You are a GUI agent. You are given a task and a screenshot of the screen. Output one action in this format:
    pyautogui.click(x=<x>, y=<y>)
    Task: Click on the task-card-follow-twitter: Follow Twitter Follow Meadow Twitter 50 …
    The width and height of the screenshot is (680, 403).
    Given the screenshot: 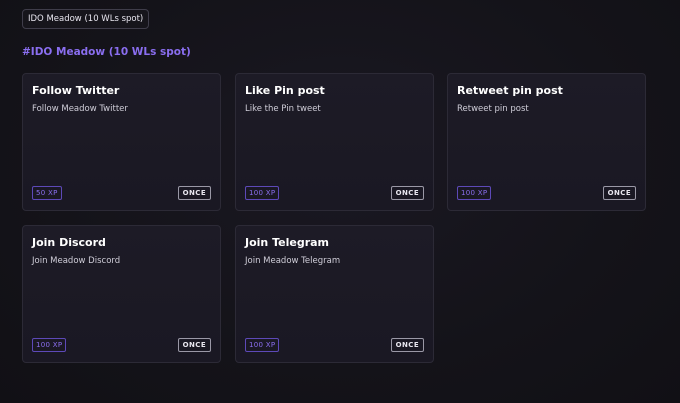 What is the action you would take?
    pyautogui.click(x=121, y=142)
    